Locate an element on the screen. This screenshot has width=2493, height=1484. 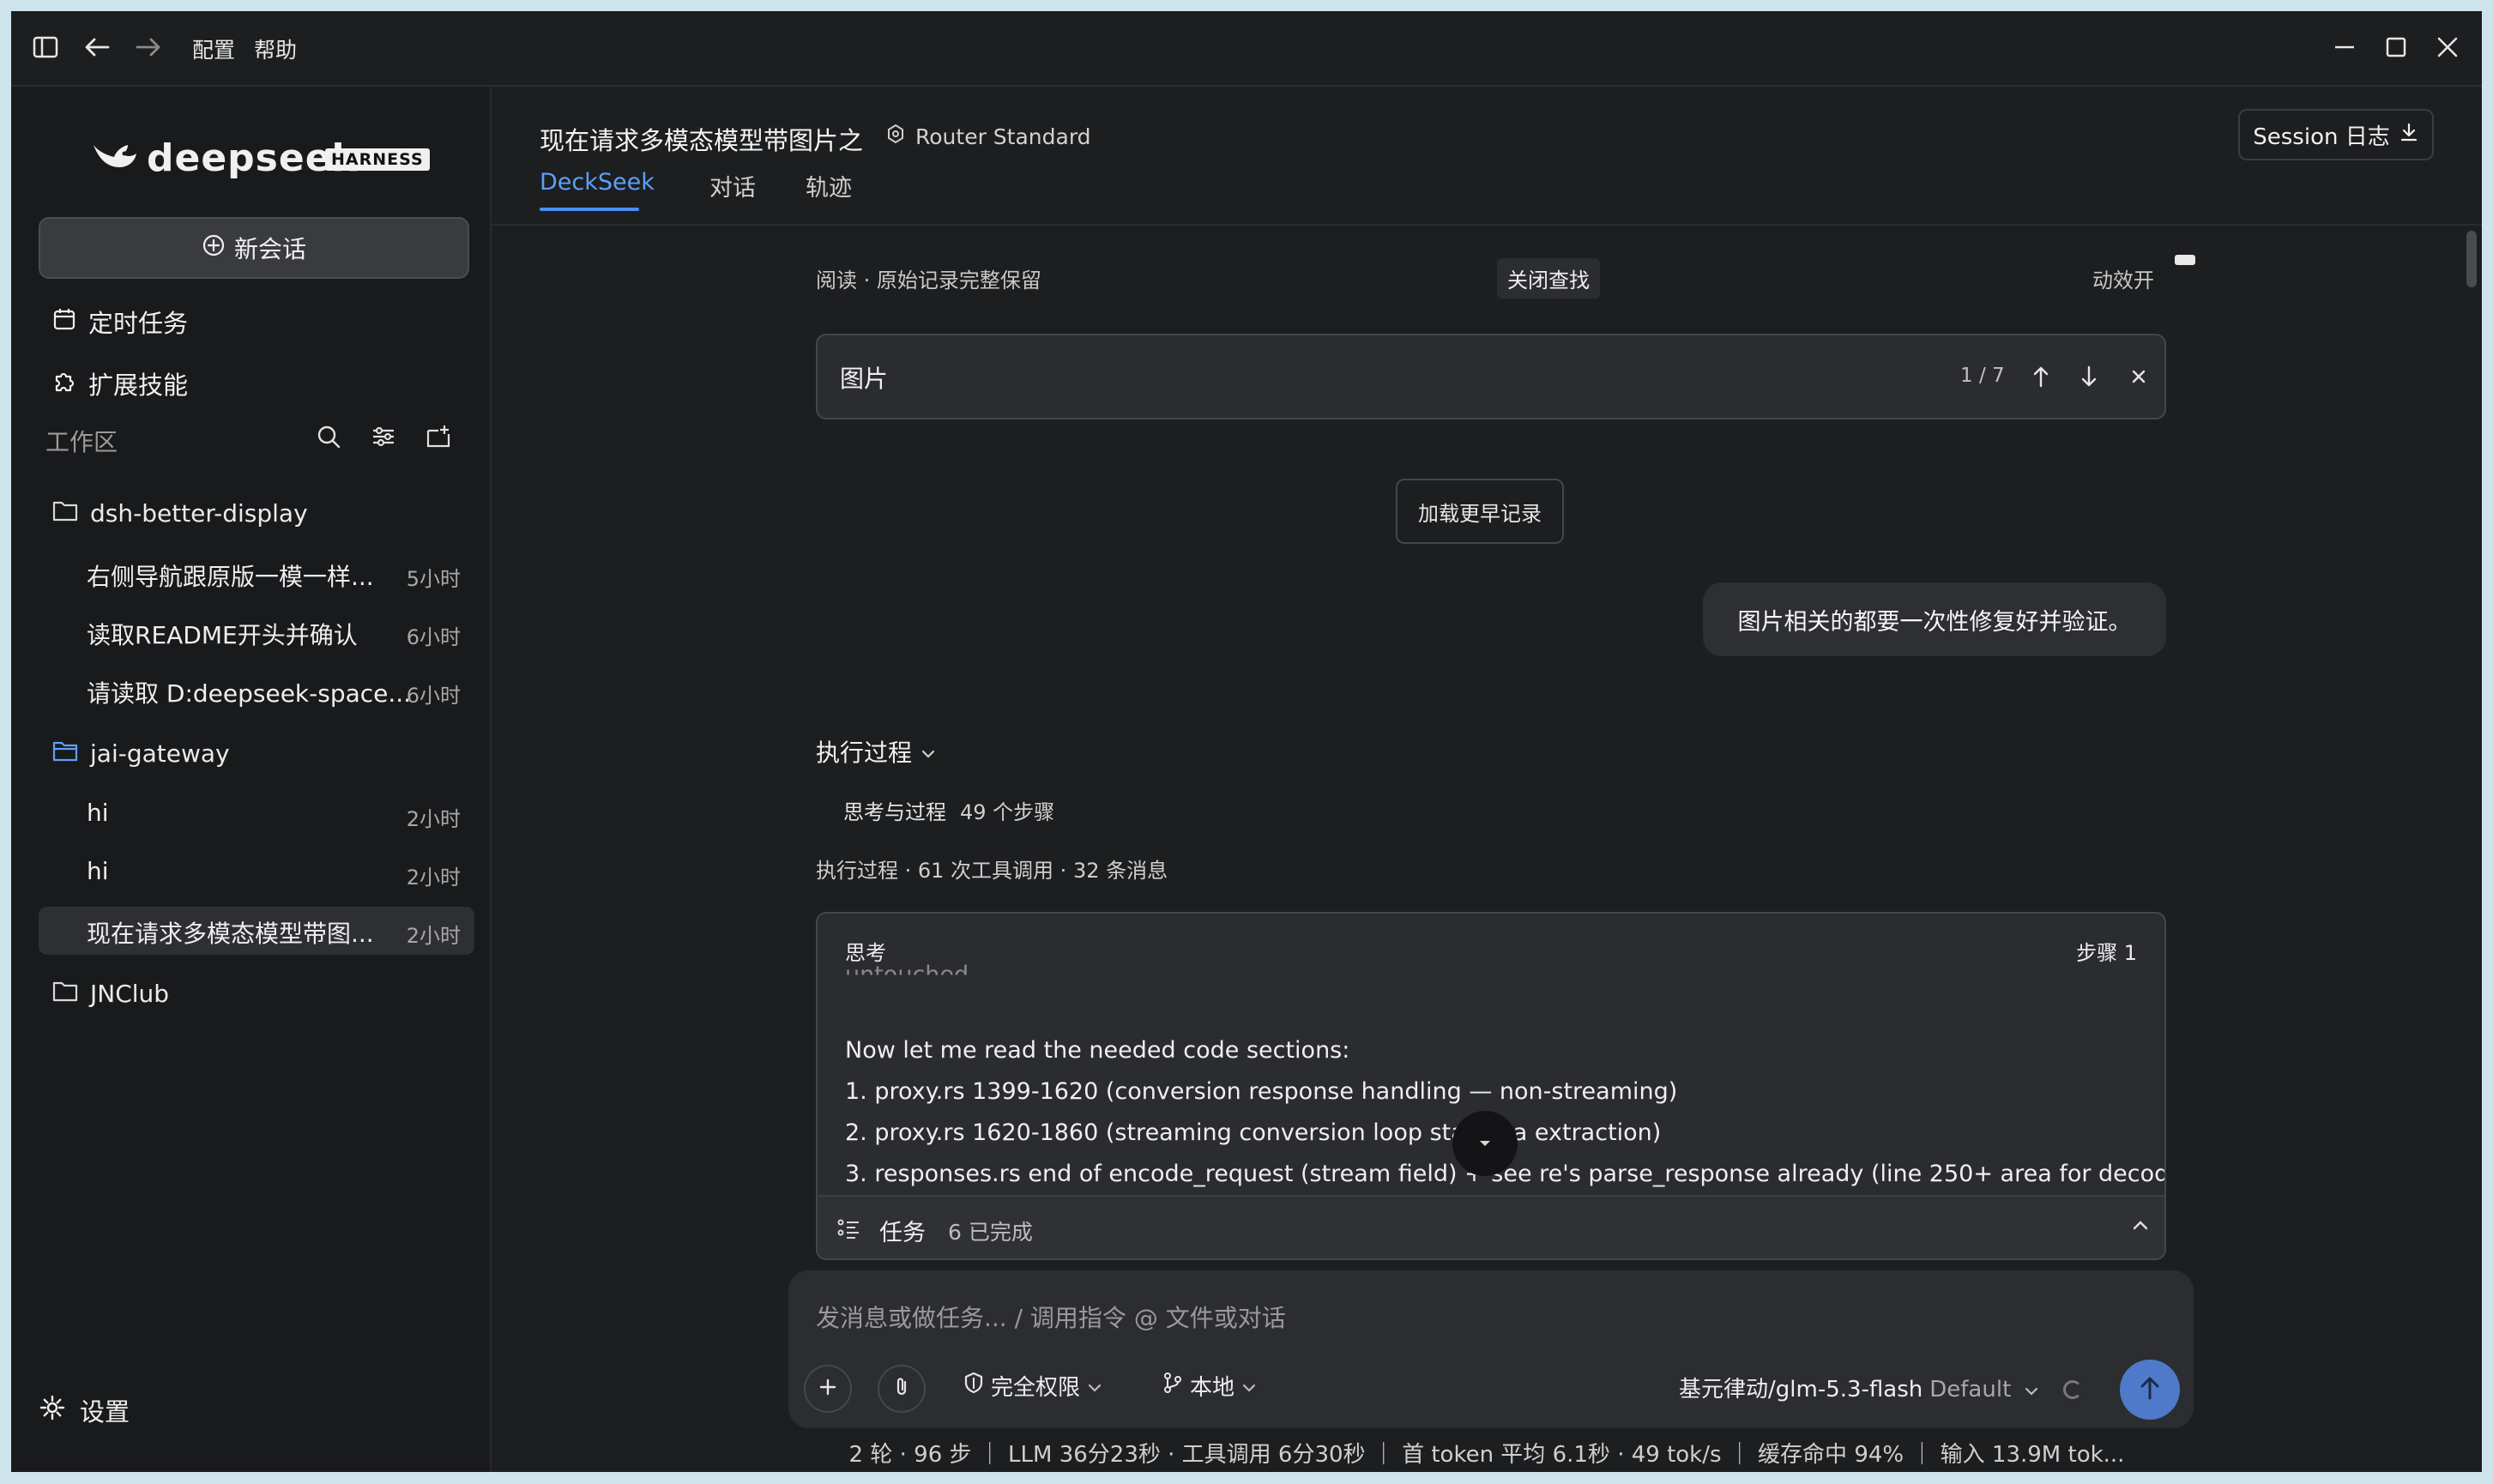
session-log-button: Session 日志 is located at coordinates (2336, 134).